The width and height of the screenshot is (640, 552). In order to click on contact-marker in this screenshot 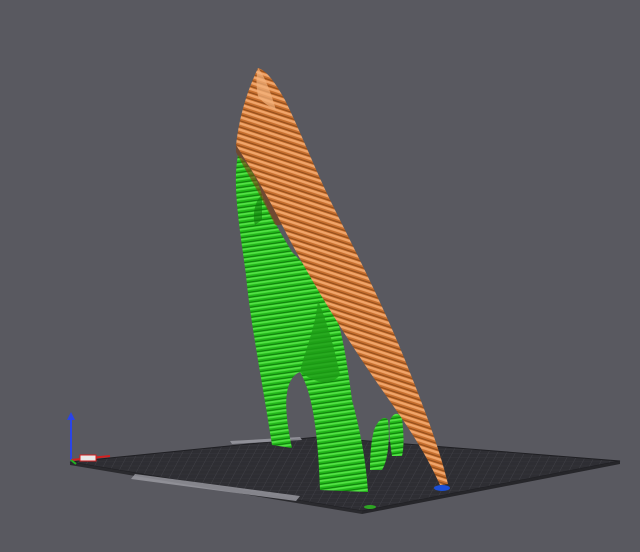, I will do `click(442, 488)`.